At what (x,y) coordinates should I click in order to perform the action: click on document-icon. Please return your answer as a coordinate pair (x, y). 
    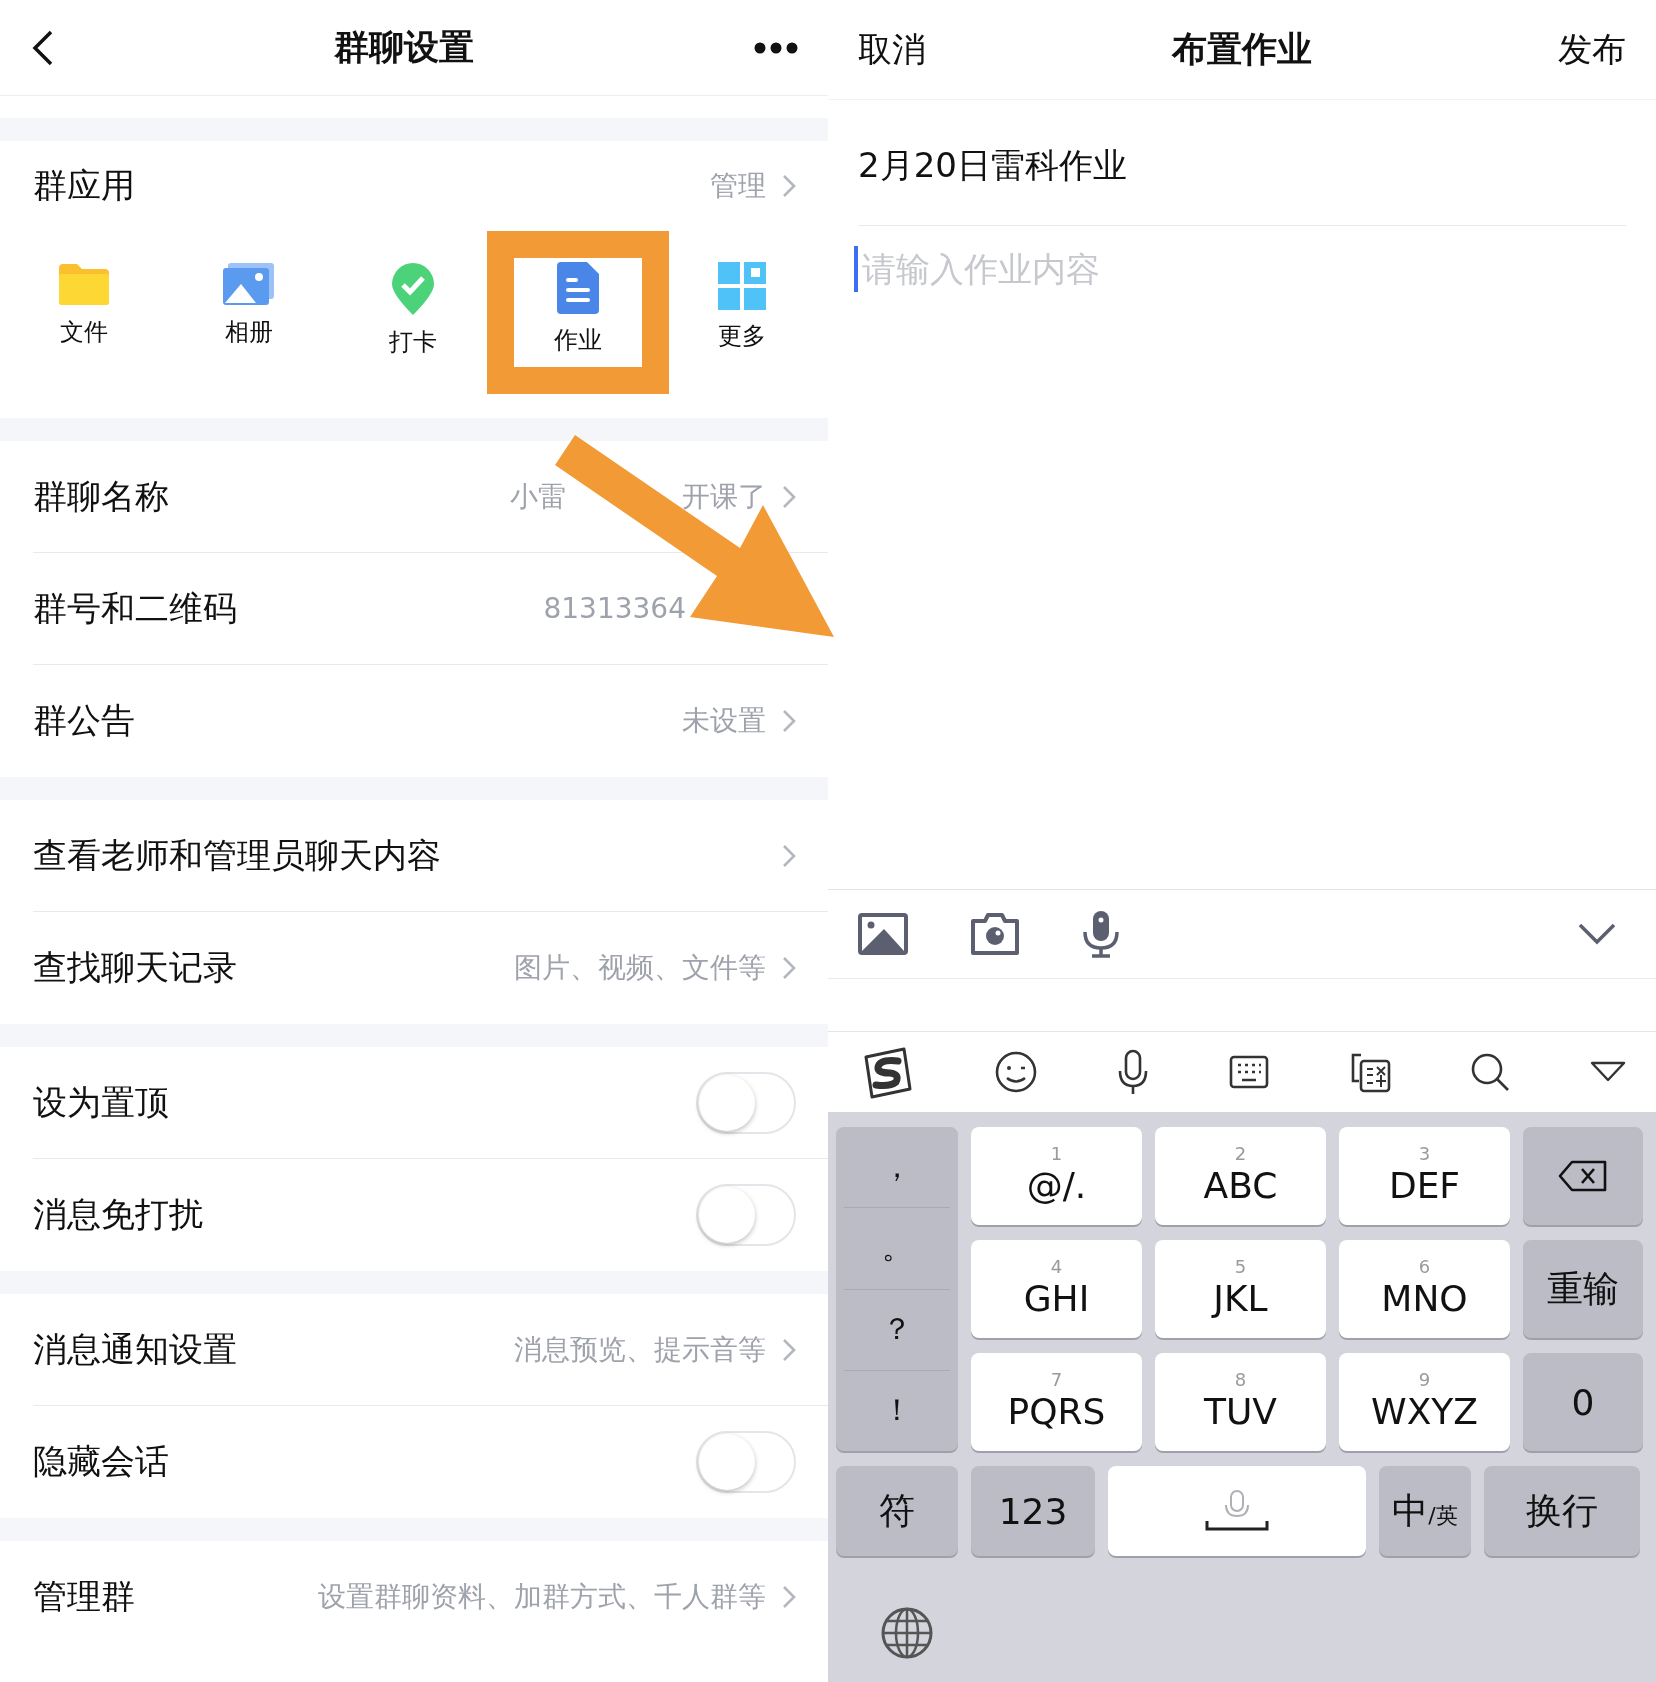
    Looking at the image, I should click on (577, 288).